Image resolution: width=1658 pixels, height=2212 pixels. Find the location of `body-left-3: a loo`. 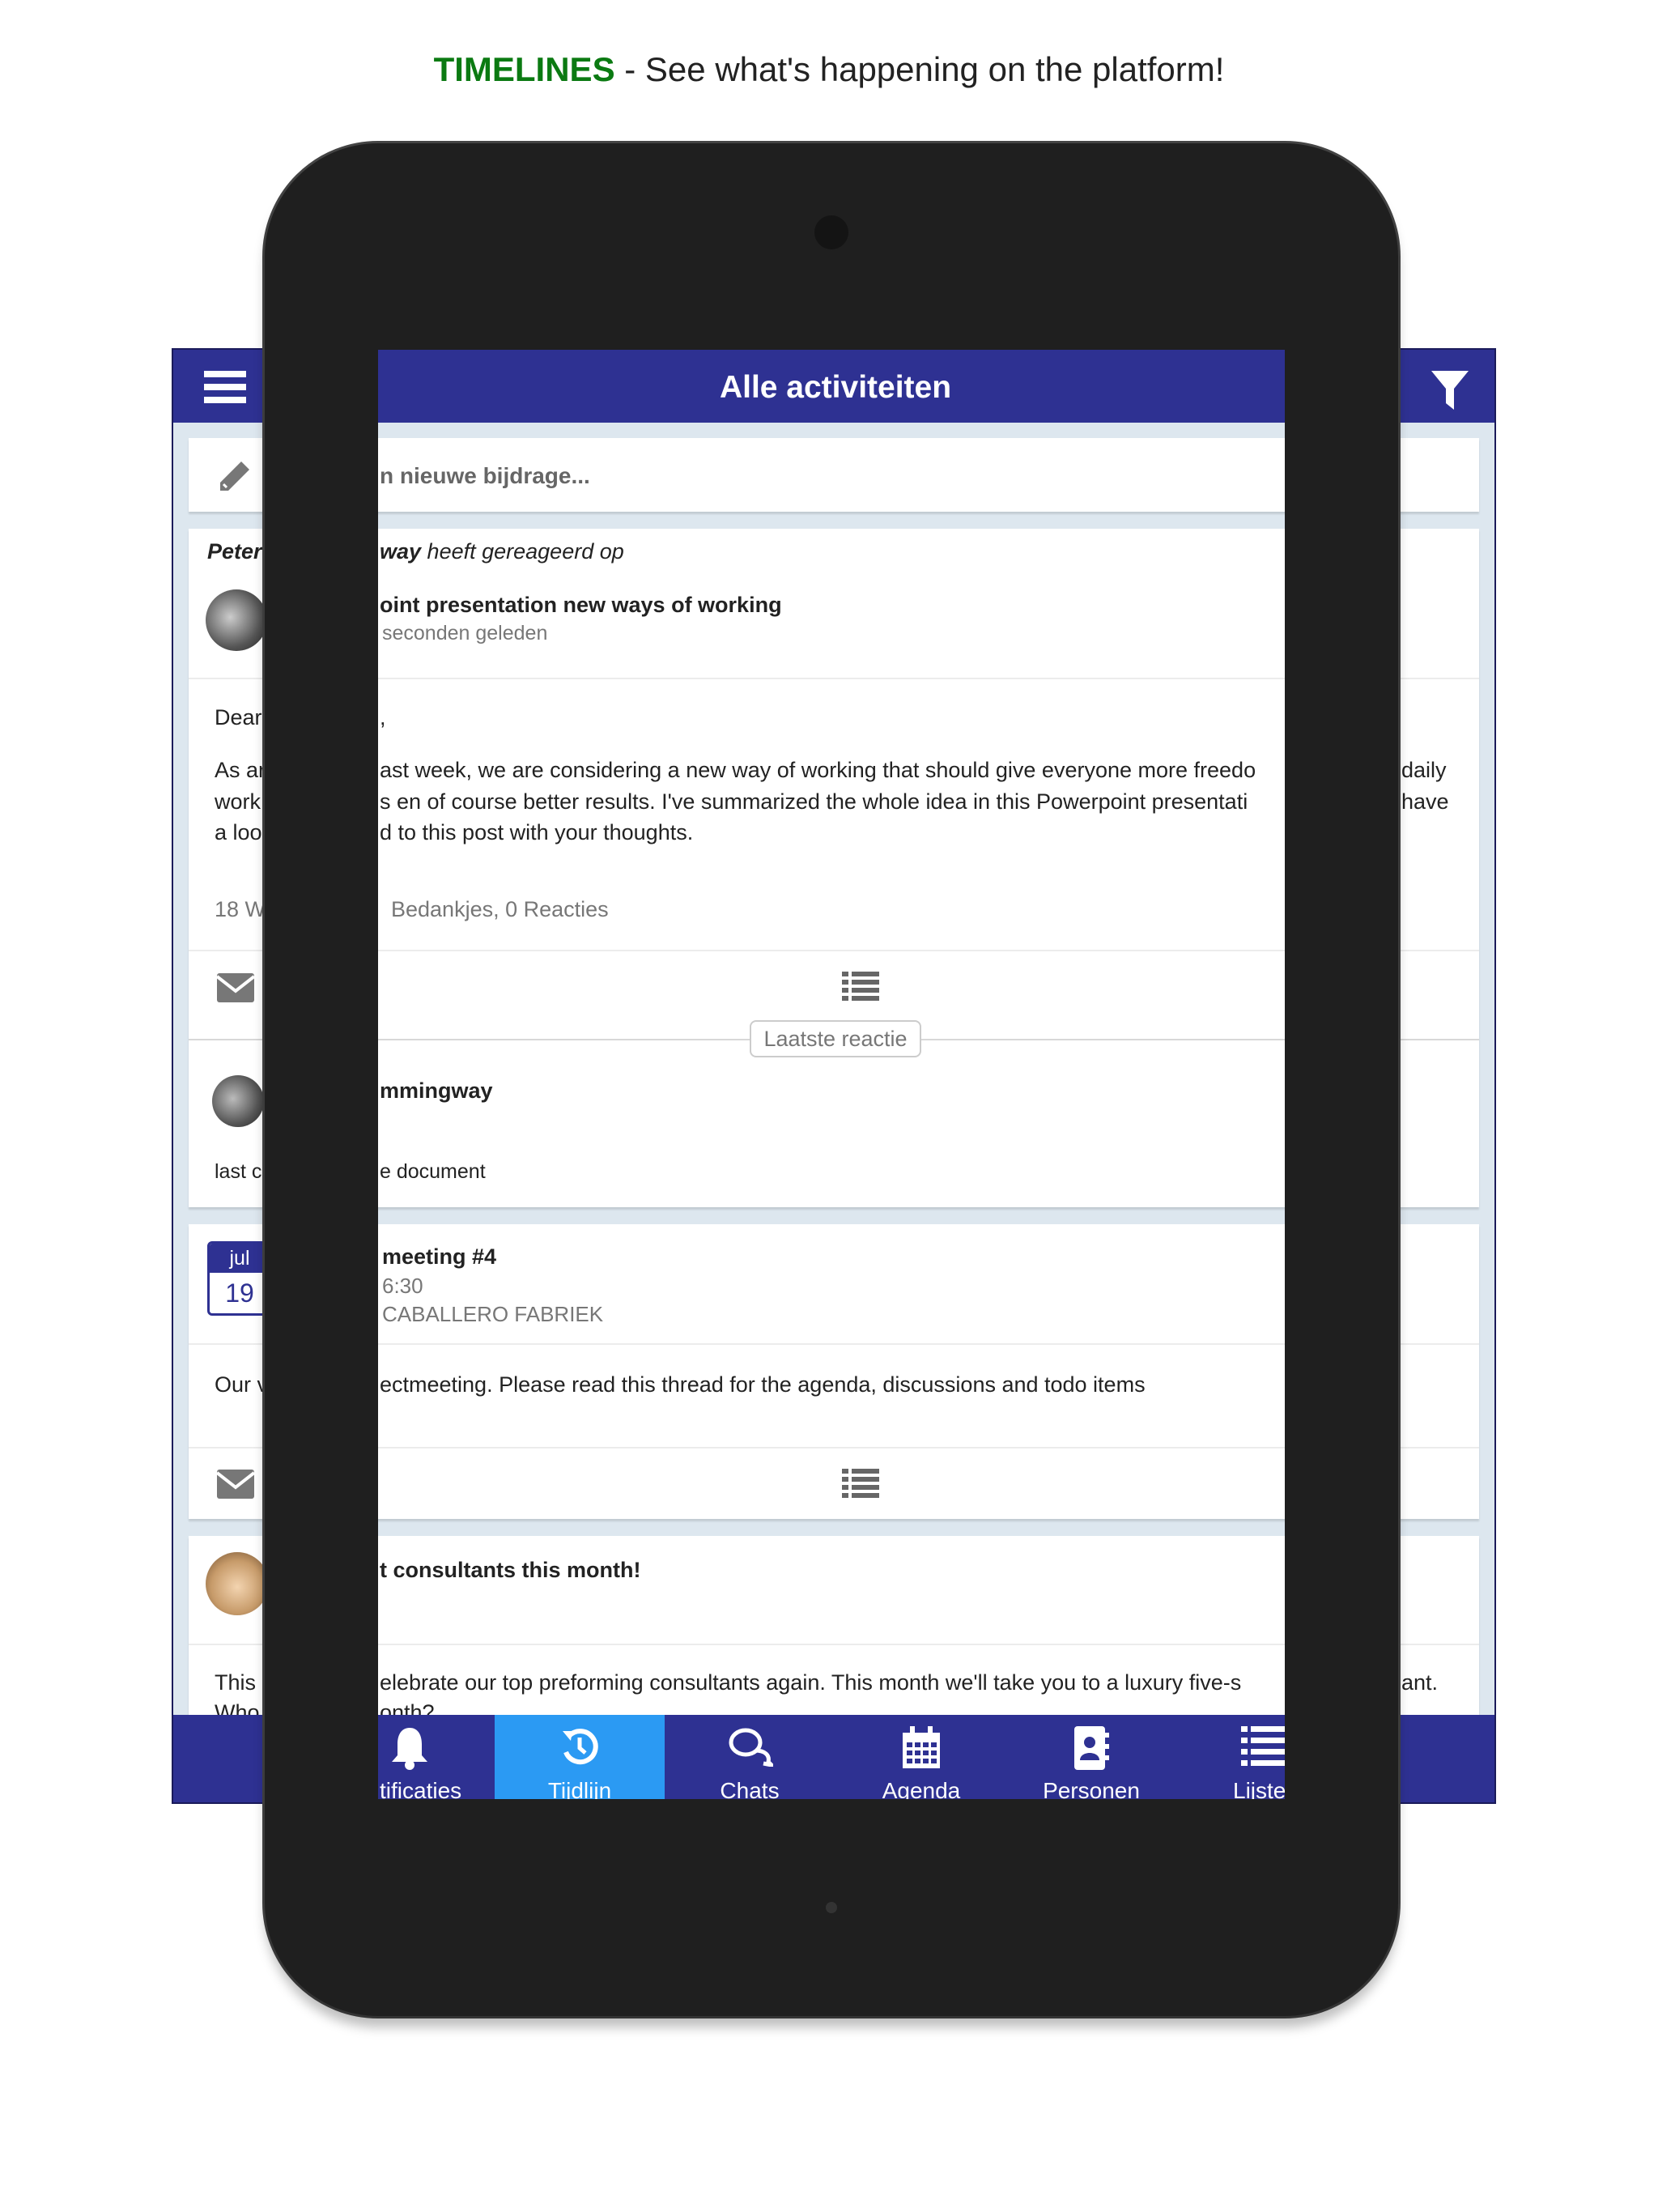

body-left-3: a loo is located at coordinates (238, 832).